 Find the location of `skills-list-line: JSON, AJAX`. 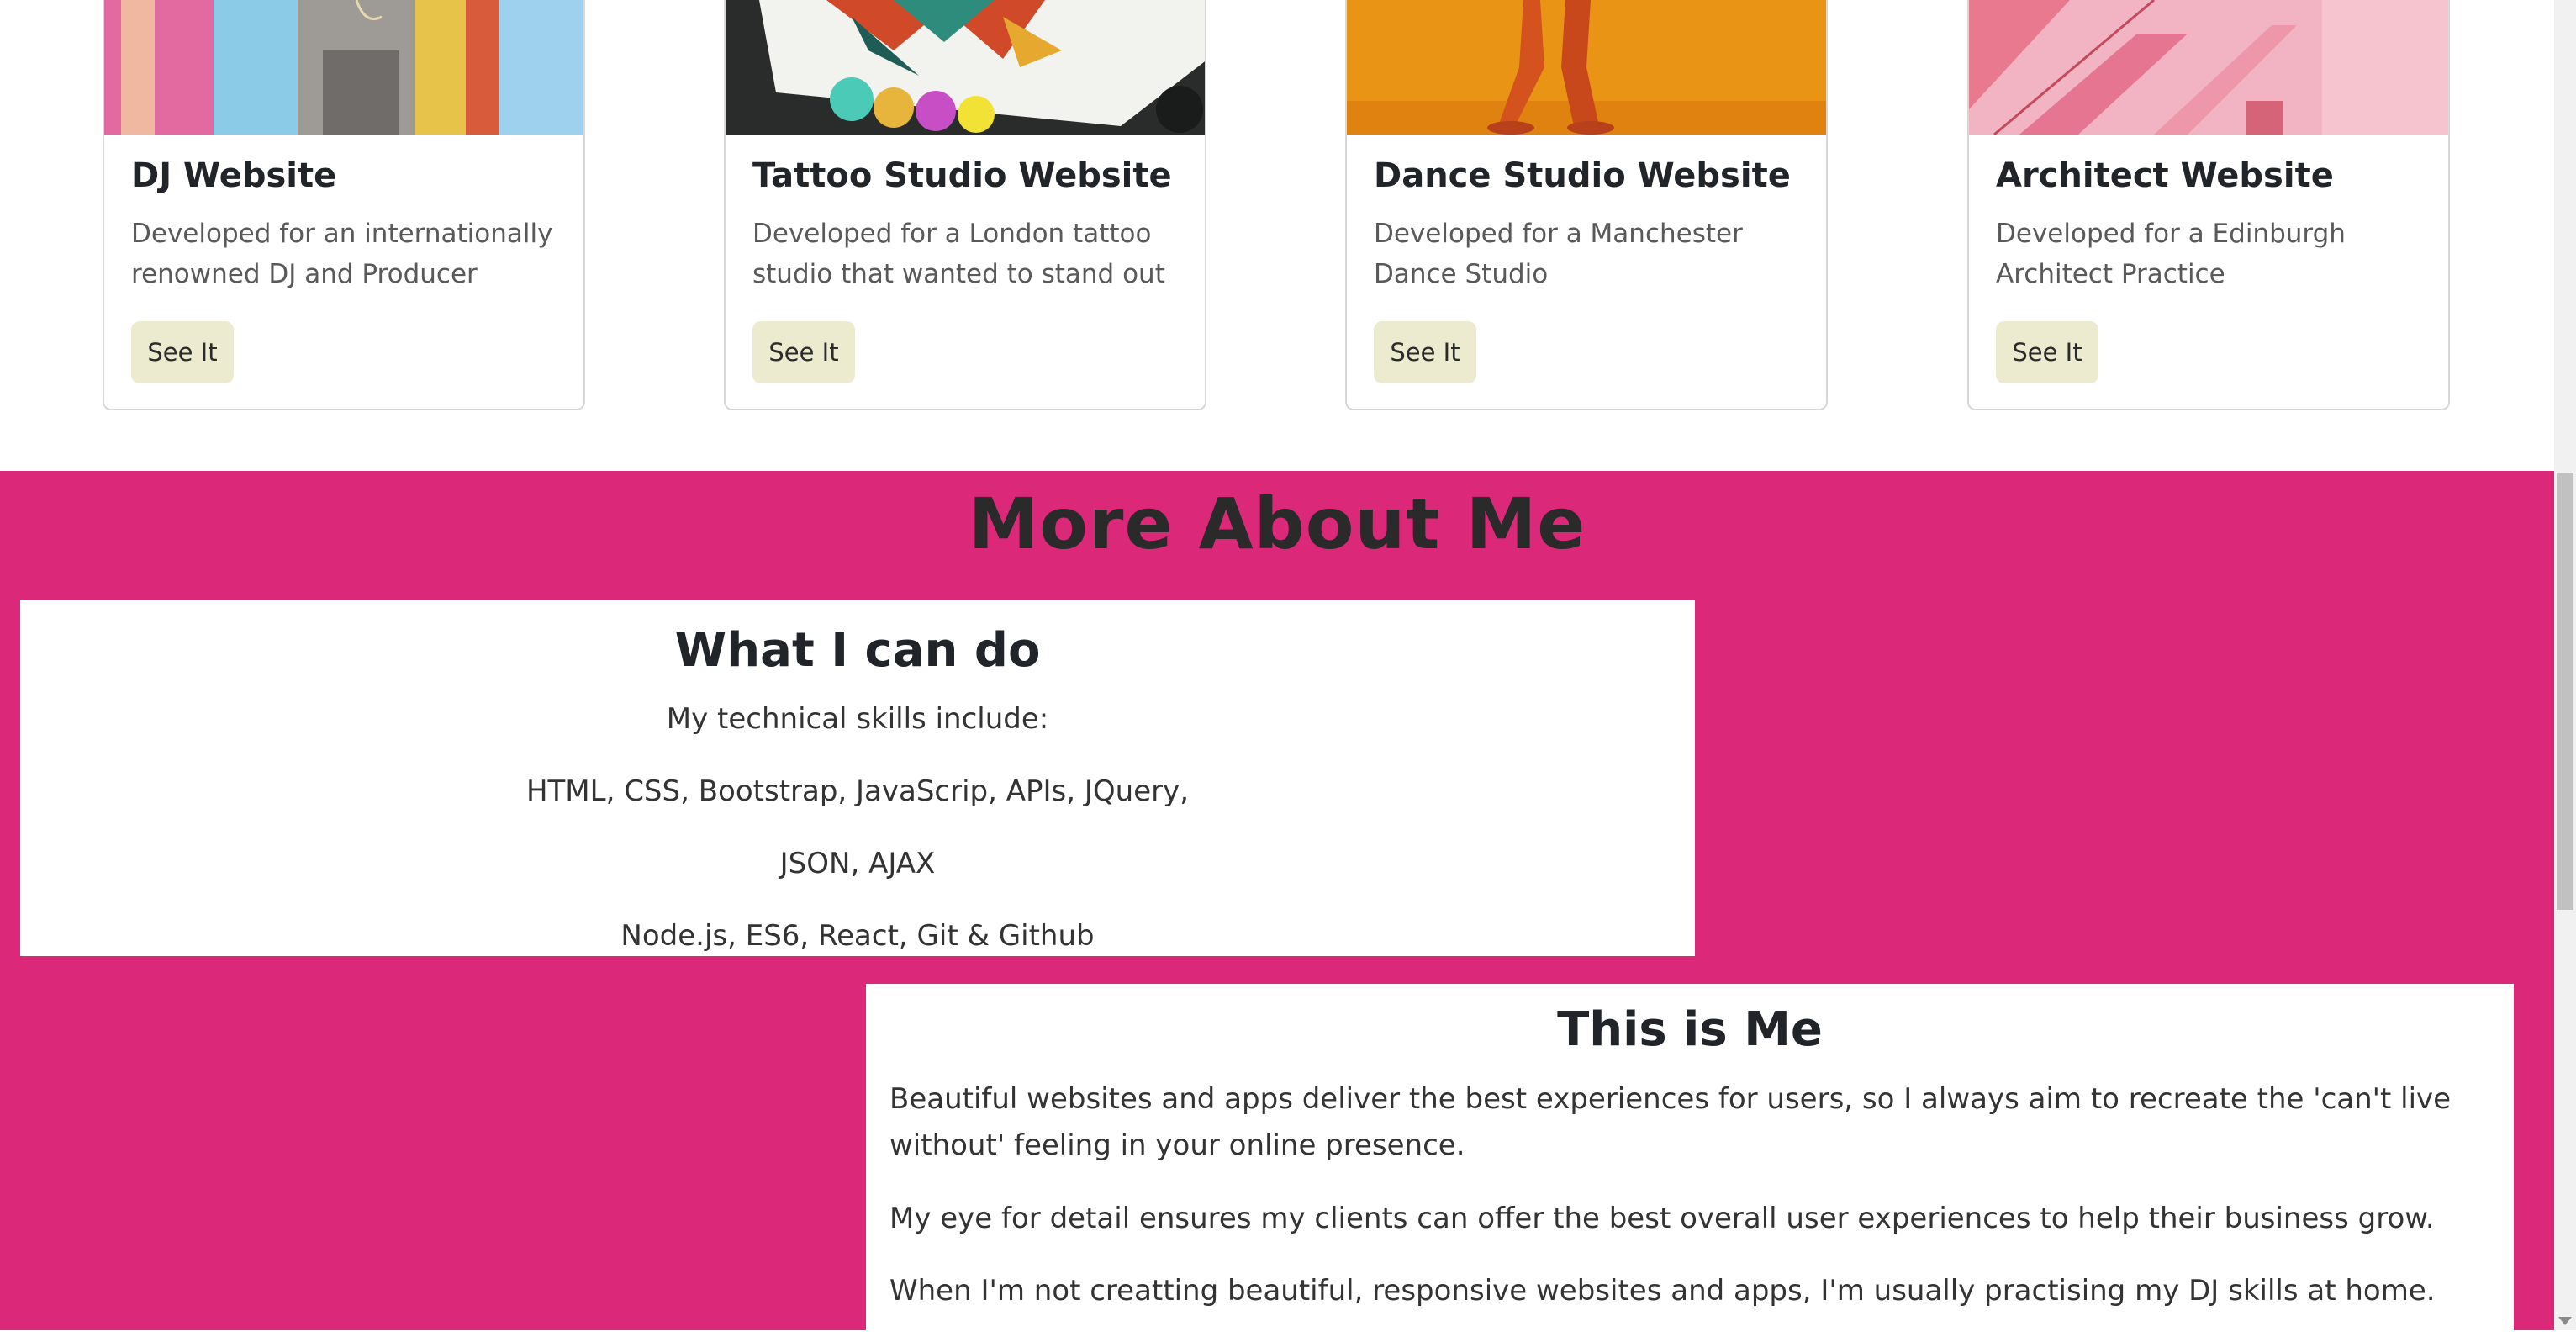

skills-list-line: JSON, AJAX is located at coordinates (857, 864).